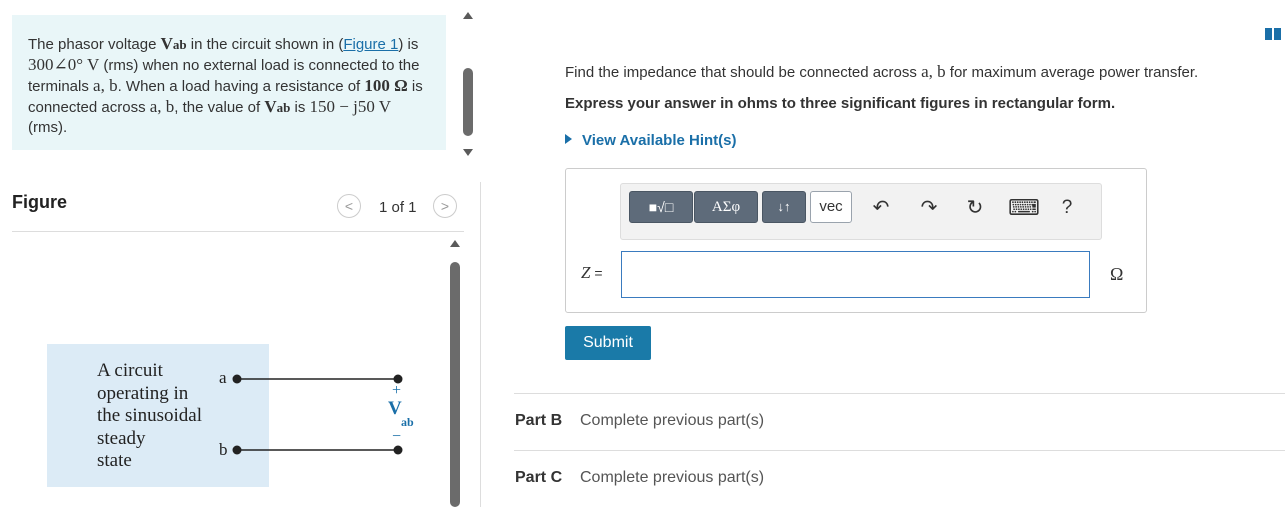 The width and height of the screenshot is (1285, 507). Describe the element at coordinates (48, 127) in the screenshot. I see `problem-text: (rms).` at that location.